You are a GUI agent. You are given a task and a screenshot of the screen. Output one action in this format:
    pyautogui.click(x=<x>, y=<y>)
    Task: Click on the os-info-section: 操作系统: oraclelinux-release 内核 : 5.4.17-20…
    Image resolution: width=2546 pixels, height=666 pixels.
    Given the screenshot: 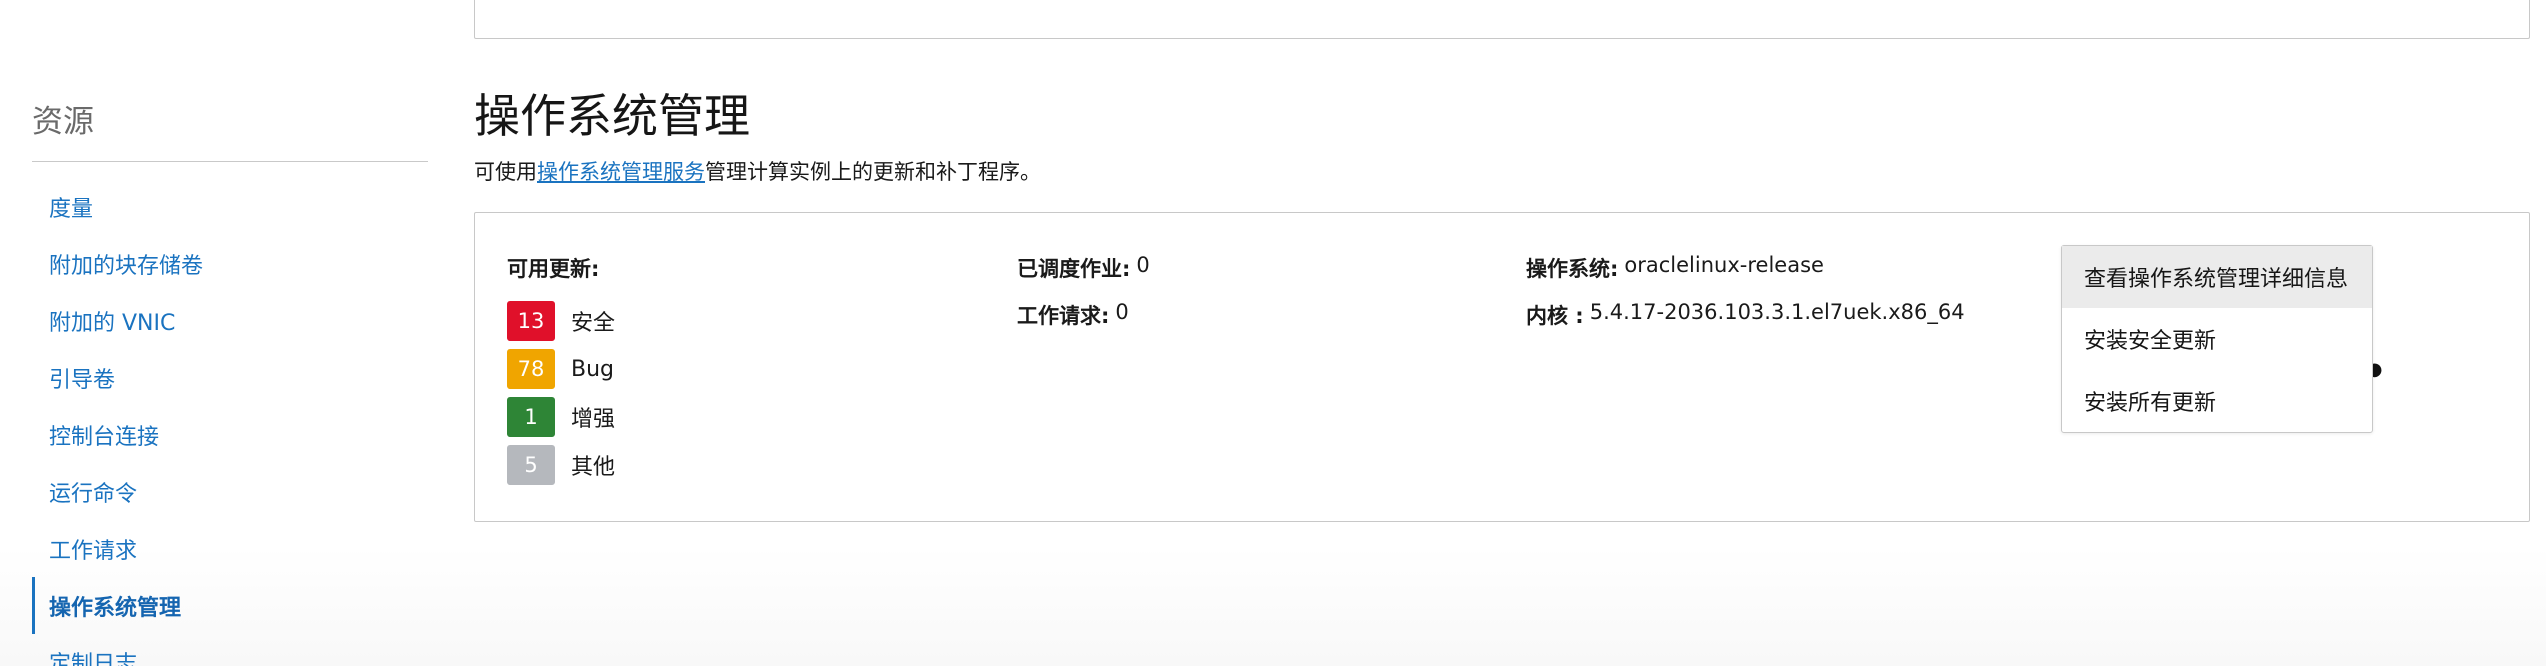 What is the action you would take?
    pyautogui.click(x=1745, y=300)
    